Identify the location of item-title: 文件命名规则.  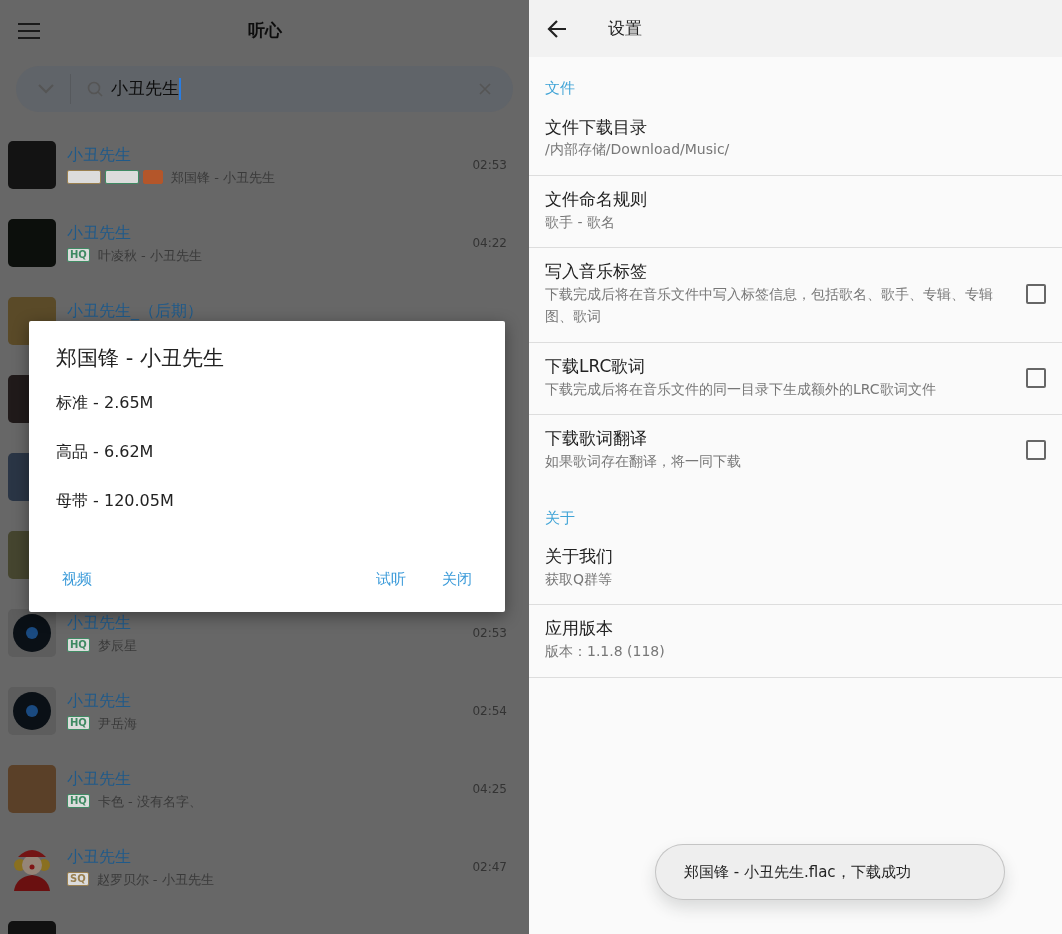
(596, 199).